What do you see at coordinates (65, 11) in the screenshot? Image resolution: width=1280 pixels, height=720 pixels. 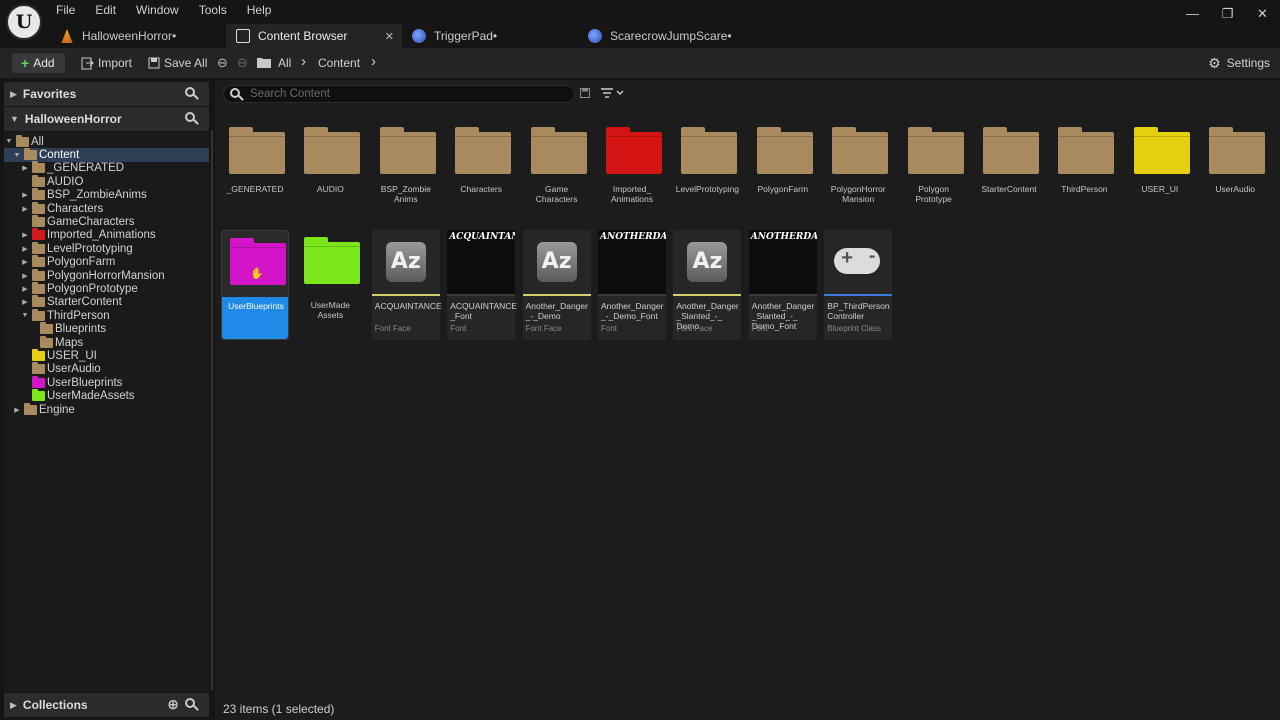 I see `menu-file: File` at bounding box center [65, 11].